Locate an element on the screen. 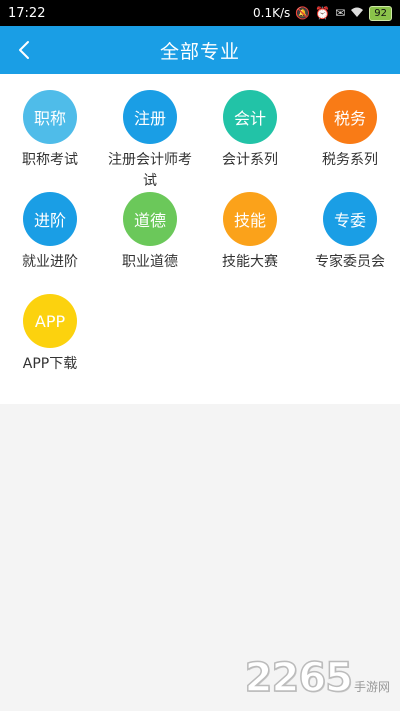 The image size is (400, 711). category-label: APP下载 is located at coordinates (50, 364).